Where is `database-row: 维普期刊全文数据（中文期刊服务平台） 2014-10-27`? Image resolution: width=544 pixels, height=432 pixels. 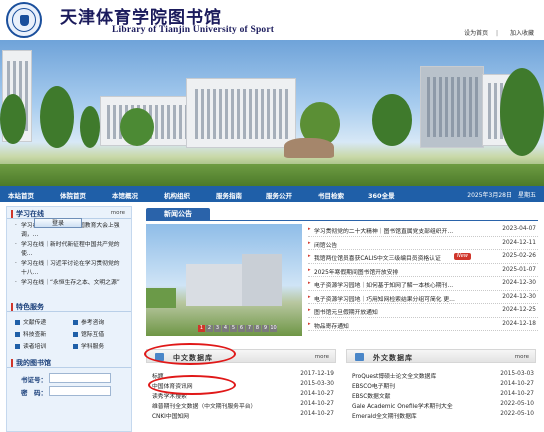 database-row: 维普期刊全文数据（中文期刊服务平台） 2014-10-27 is located at coordinates (241, 404).